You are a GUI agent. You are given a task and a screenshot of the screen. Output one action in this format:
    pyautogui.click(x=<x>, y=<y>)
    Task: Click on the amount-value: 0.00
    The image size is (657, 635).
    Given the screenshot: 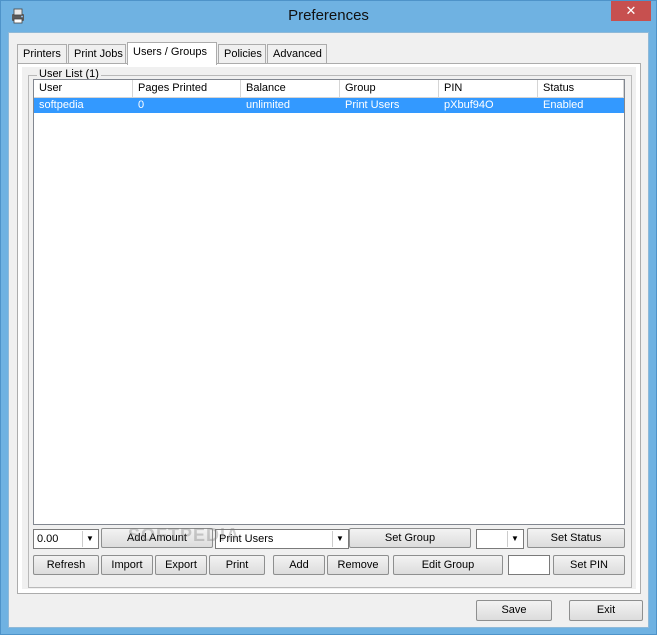 What is the action you would take?
    pyautogui.click(x=48, y=539)
    